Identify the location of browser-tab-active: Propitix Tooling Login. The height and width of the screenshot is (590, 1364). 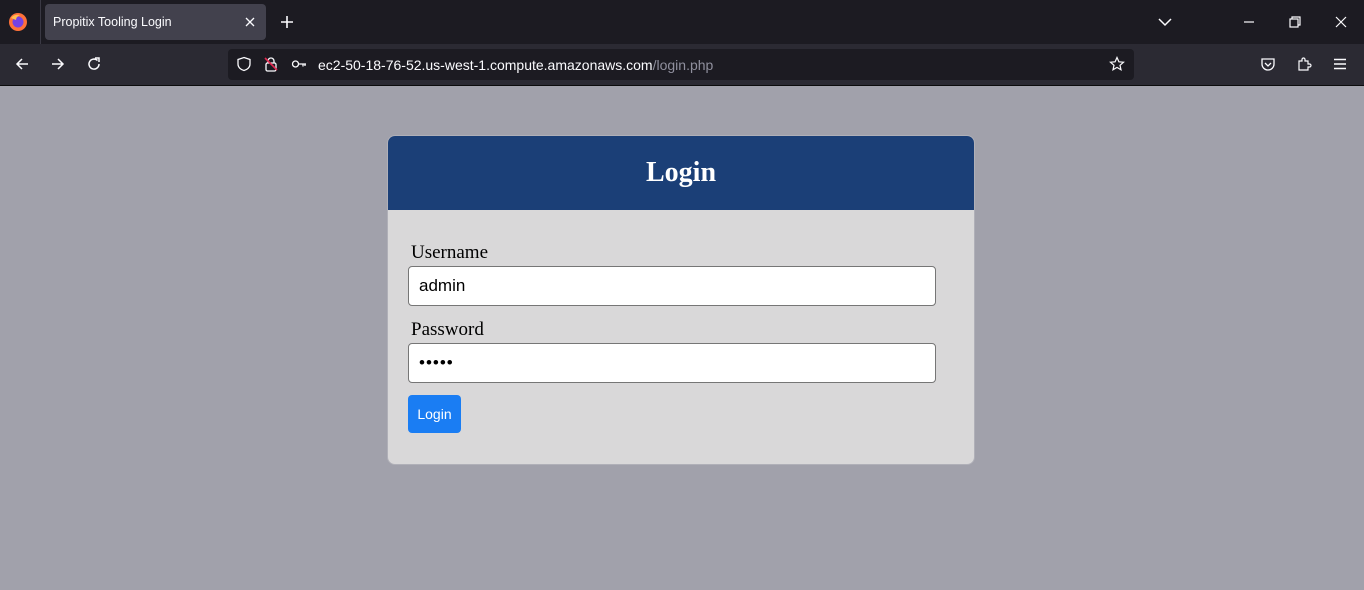
(155, 22).